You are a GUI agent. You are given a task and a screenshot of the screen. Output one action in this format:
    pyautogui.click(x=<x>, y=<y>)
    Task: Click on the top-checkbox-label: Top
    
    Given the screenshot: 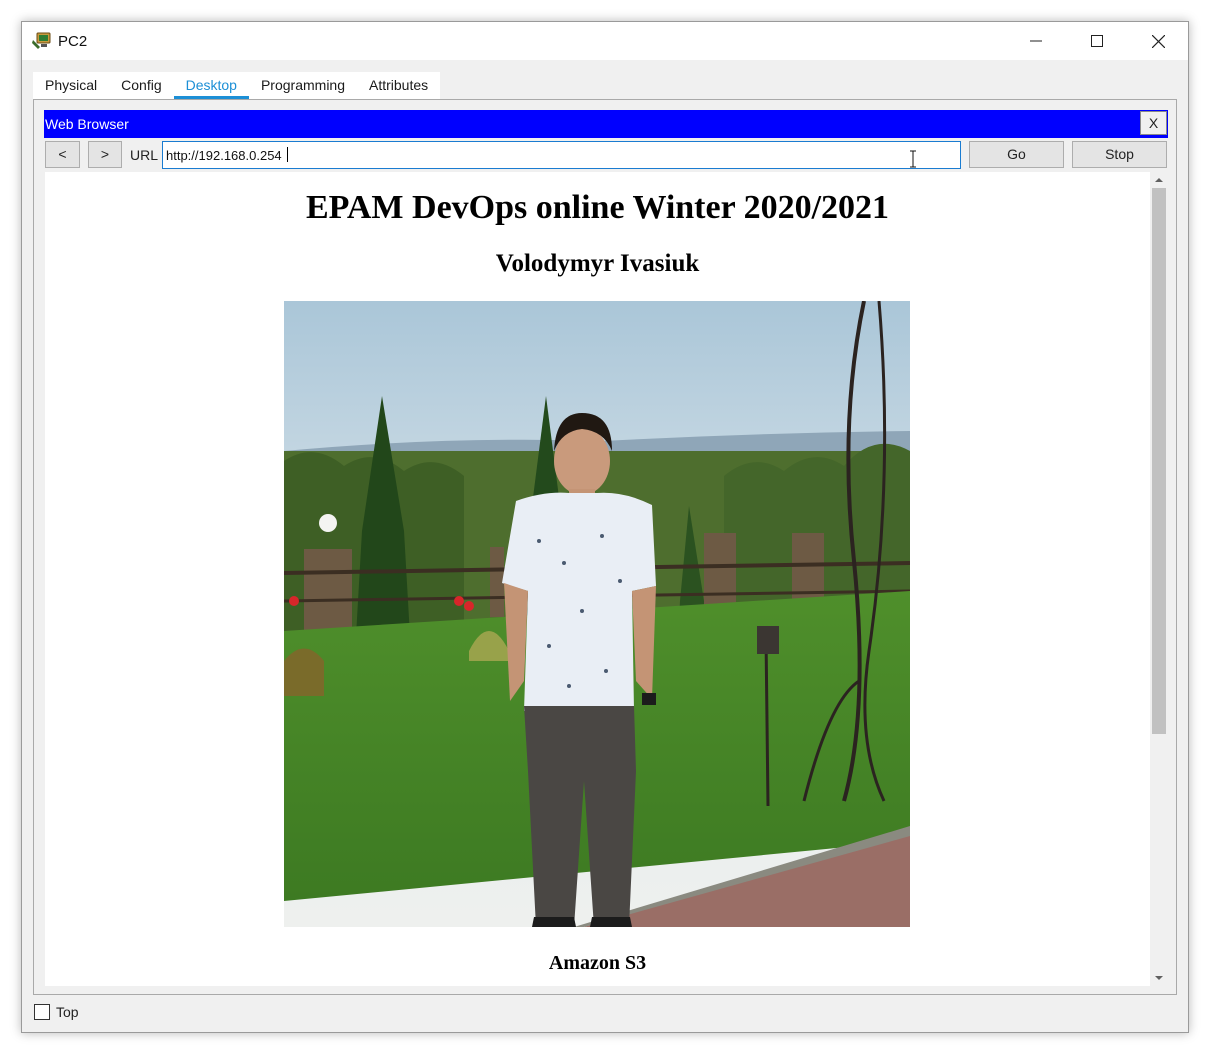 What is the action you would take?
    pyautogui.click(x=67, y=1012)
    